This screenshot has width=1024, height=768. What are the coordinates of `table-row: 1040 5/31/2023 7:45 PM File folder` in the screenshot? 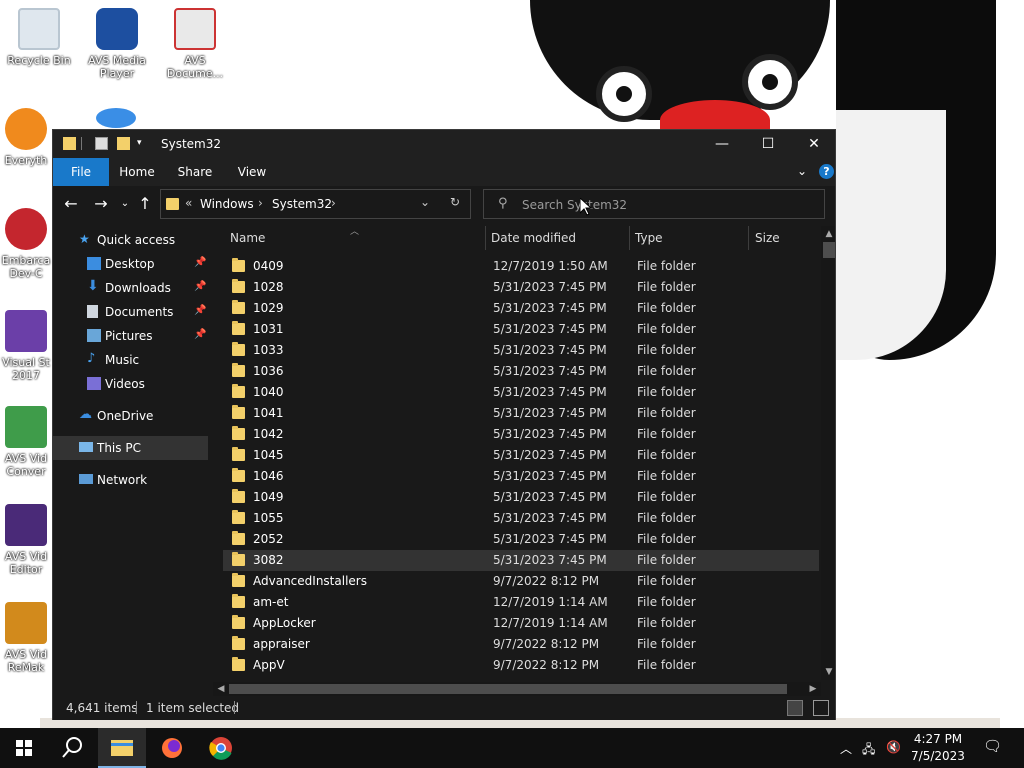 It's located at (521, 392).